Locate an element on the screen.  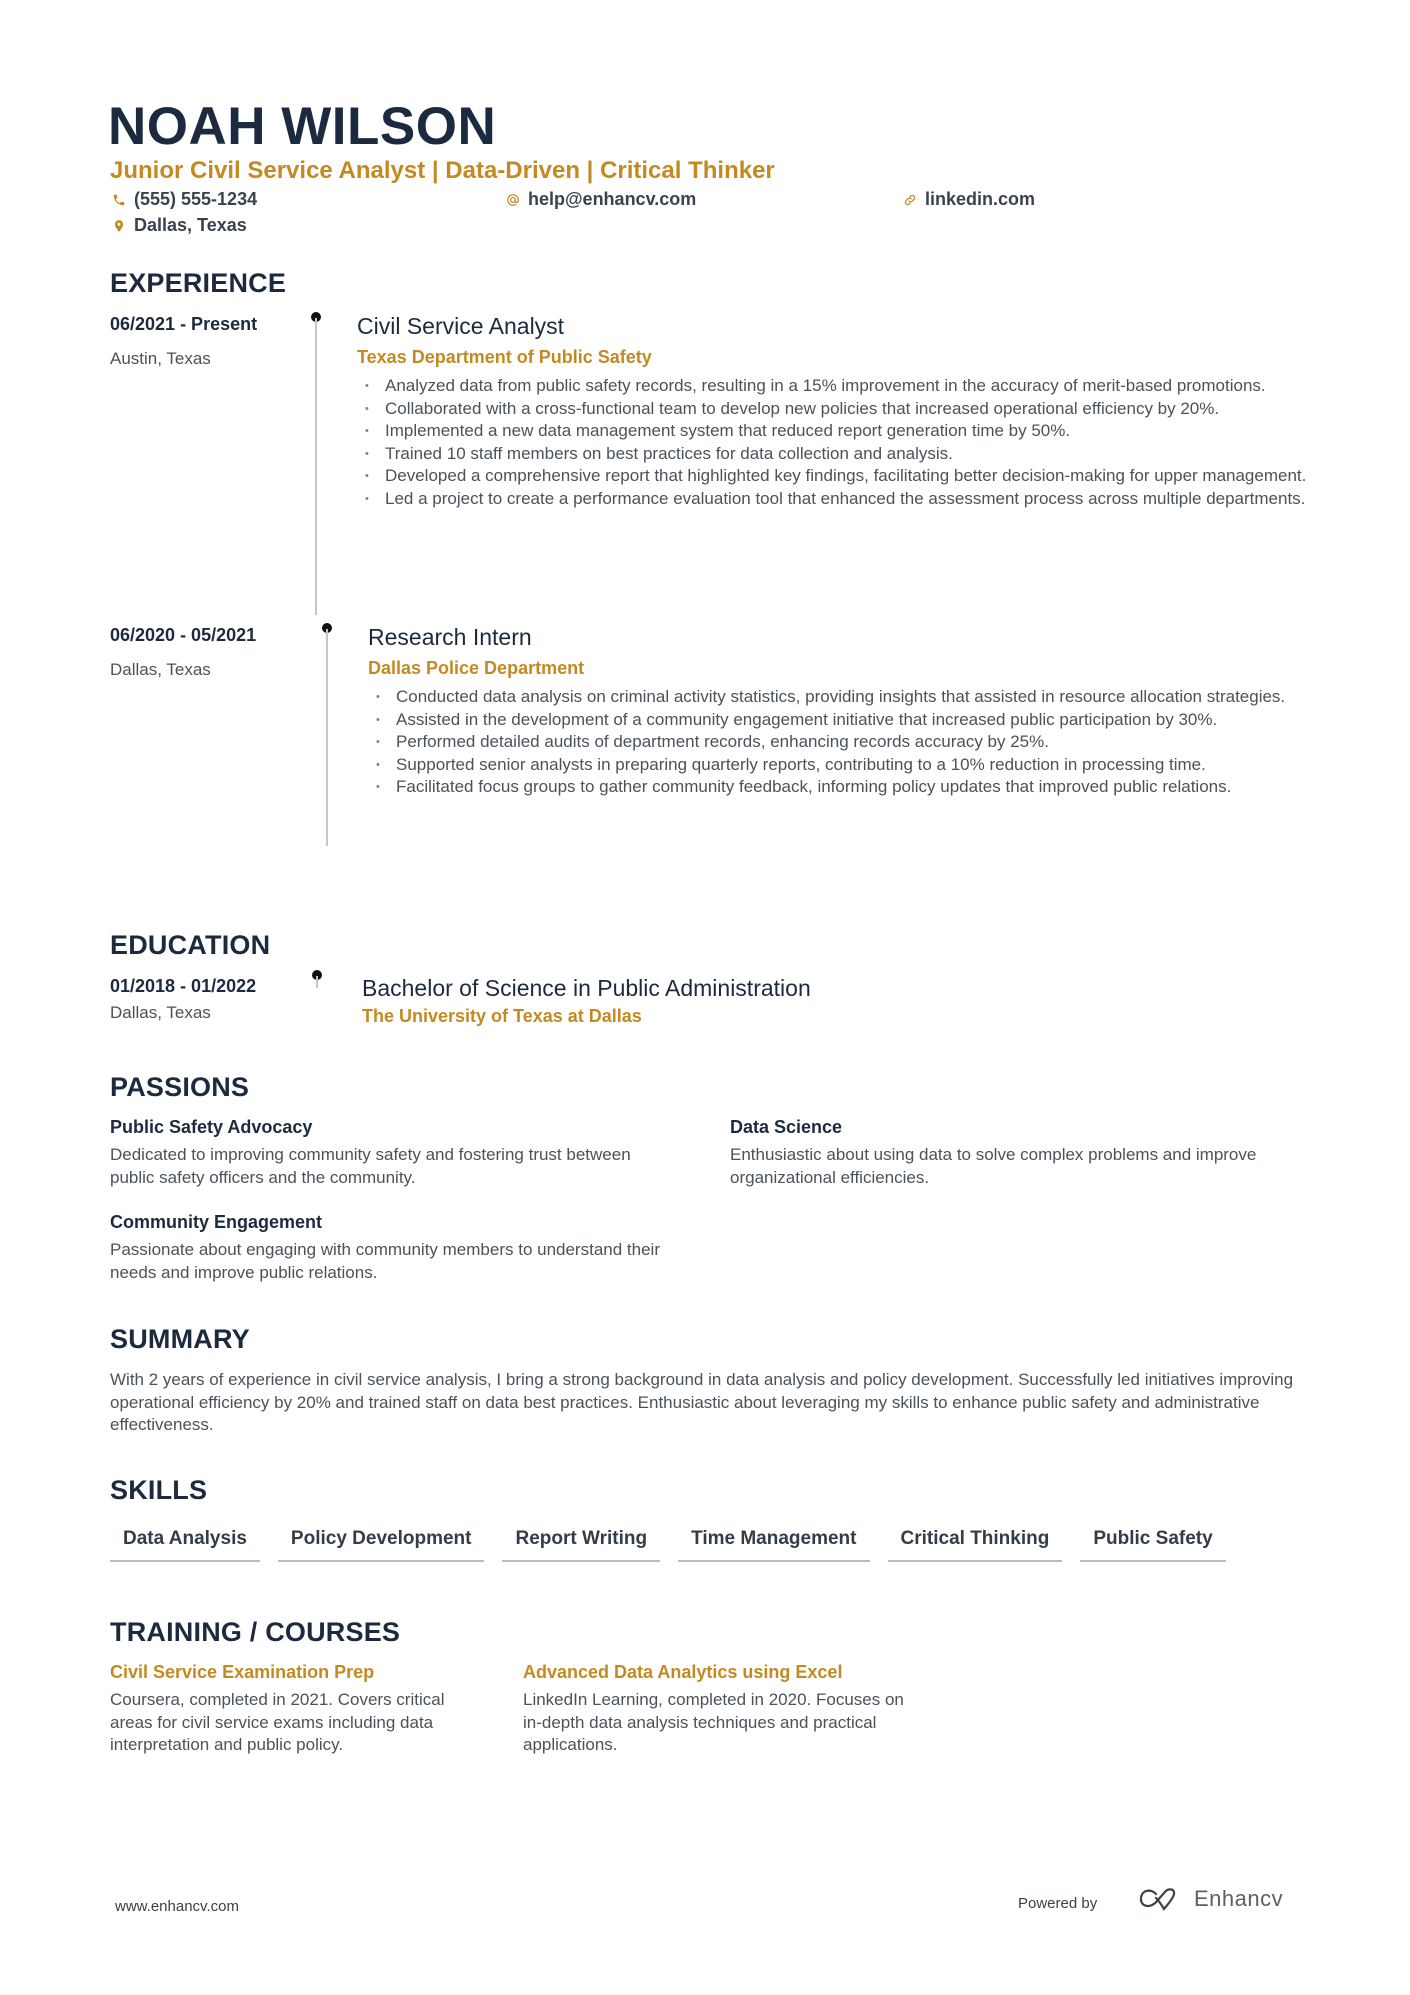
experience-item: 06/2021 - Present Austin, Texas is located at coordinates (183, 341).